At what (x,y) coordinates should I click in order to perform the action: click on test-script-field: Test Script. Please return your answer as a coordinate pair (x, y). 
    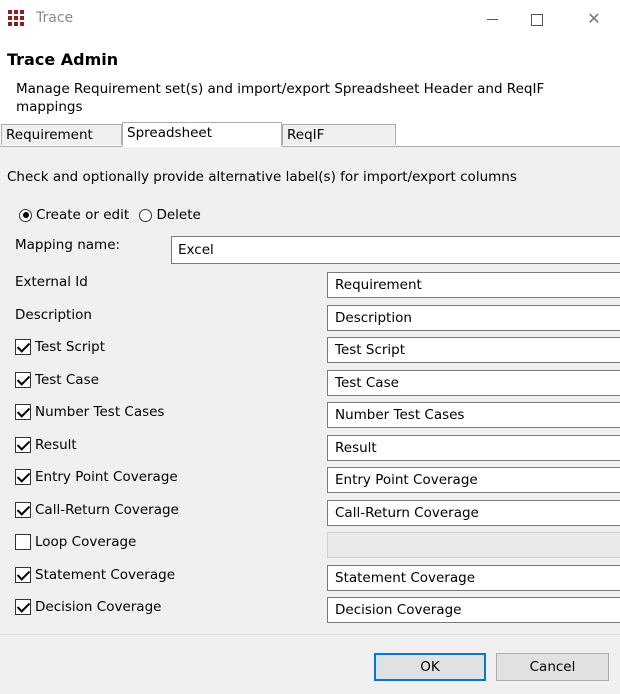
    Looking at the image, I should click on (473, 350).